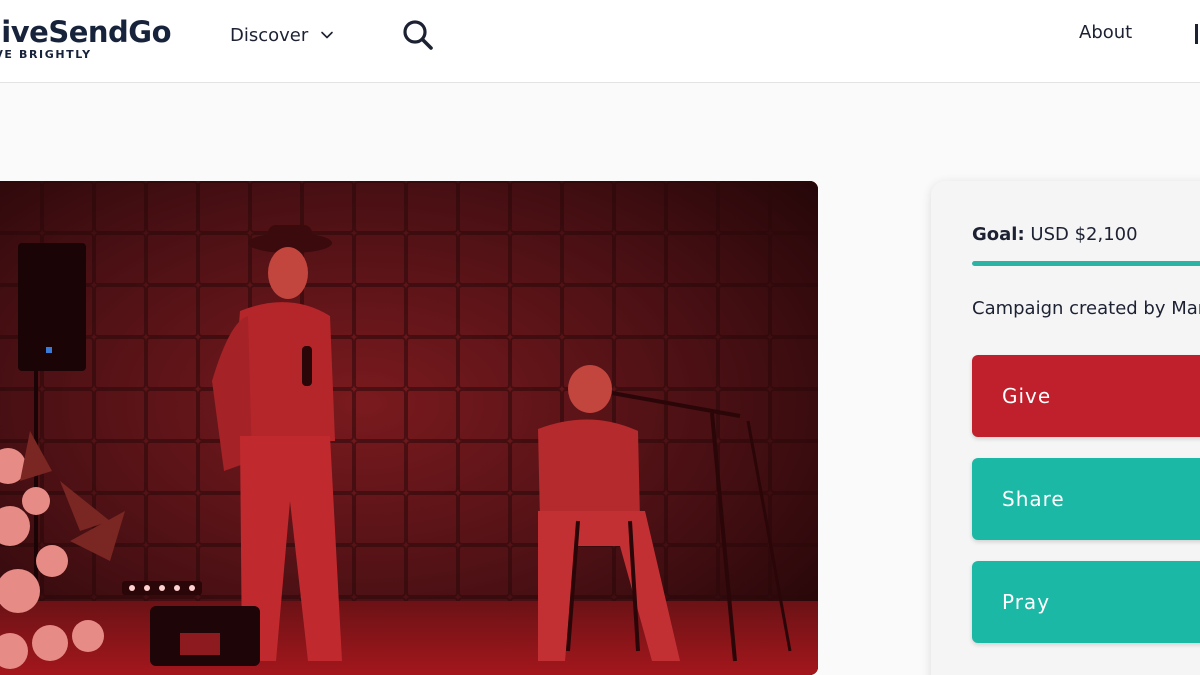 The image size is (1200, 675). I want to click on site-header: GiveSendGo GIVE BRIGHTLY Discover About, so click(600, 41).